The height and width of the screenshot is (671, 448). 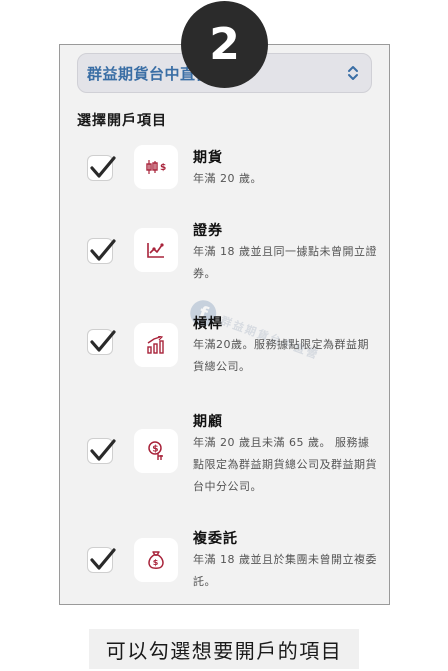 I want to click on checkbox-leverage, so click(x=101, y=342).